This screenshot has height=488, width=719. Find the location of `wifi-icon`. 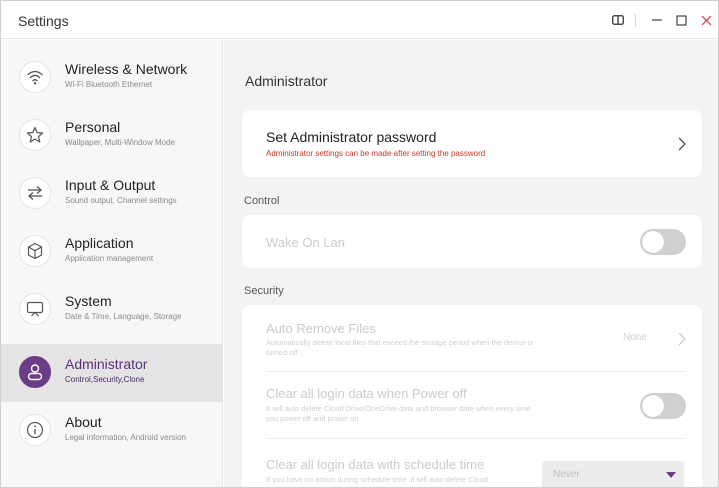

wifi-icon is located at coordinates (35, 77).